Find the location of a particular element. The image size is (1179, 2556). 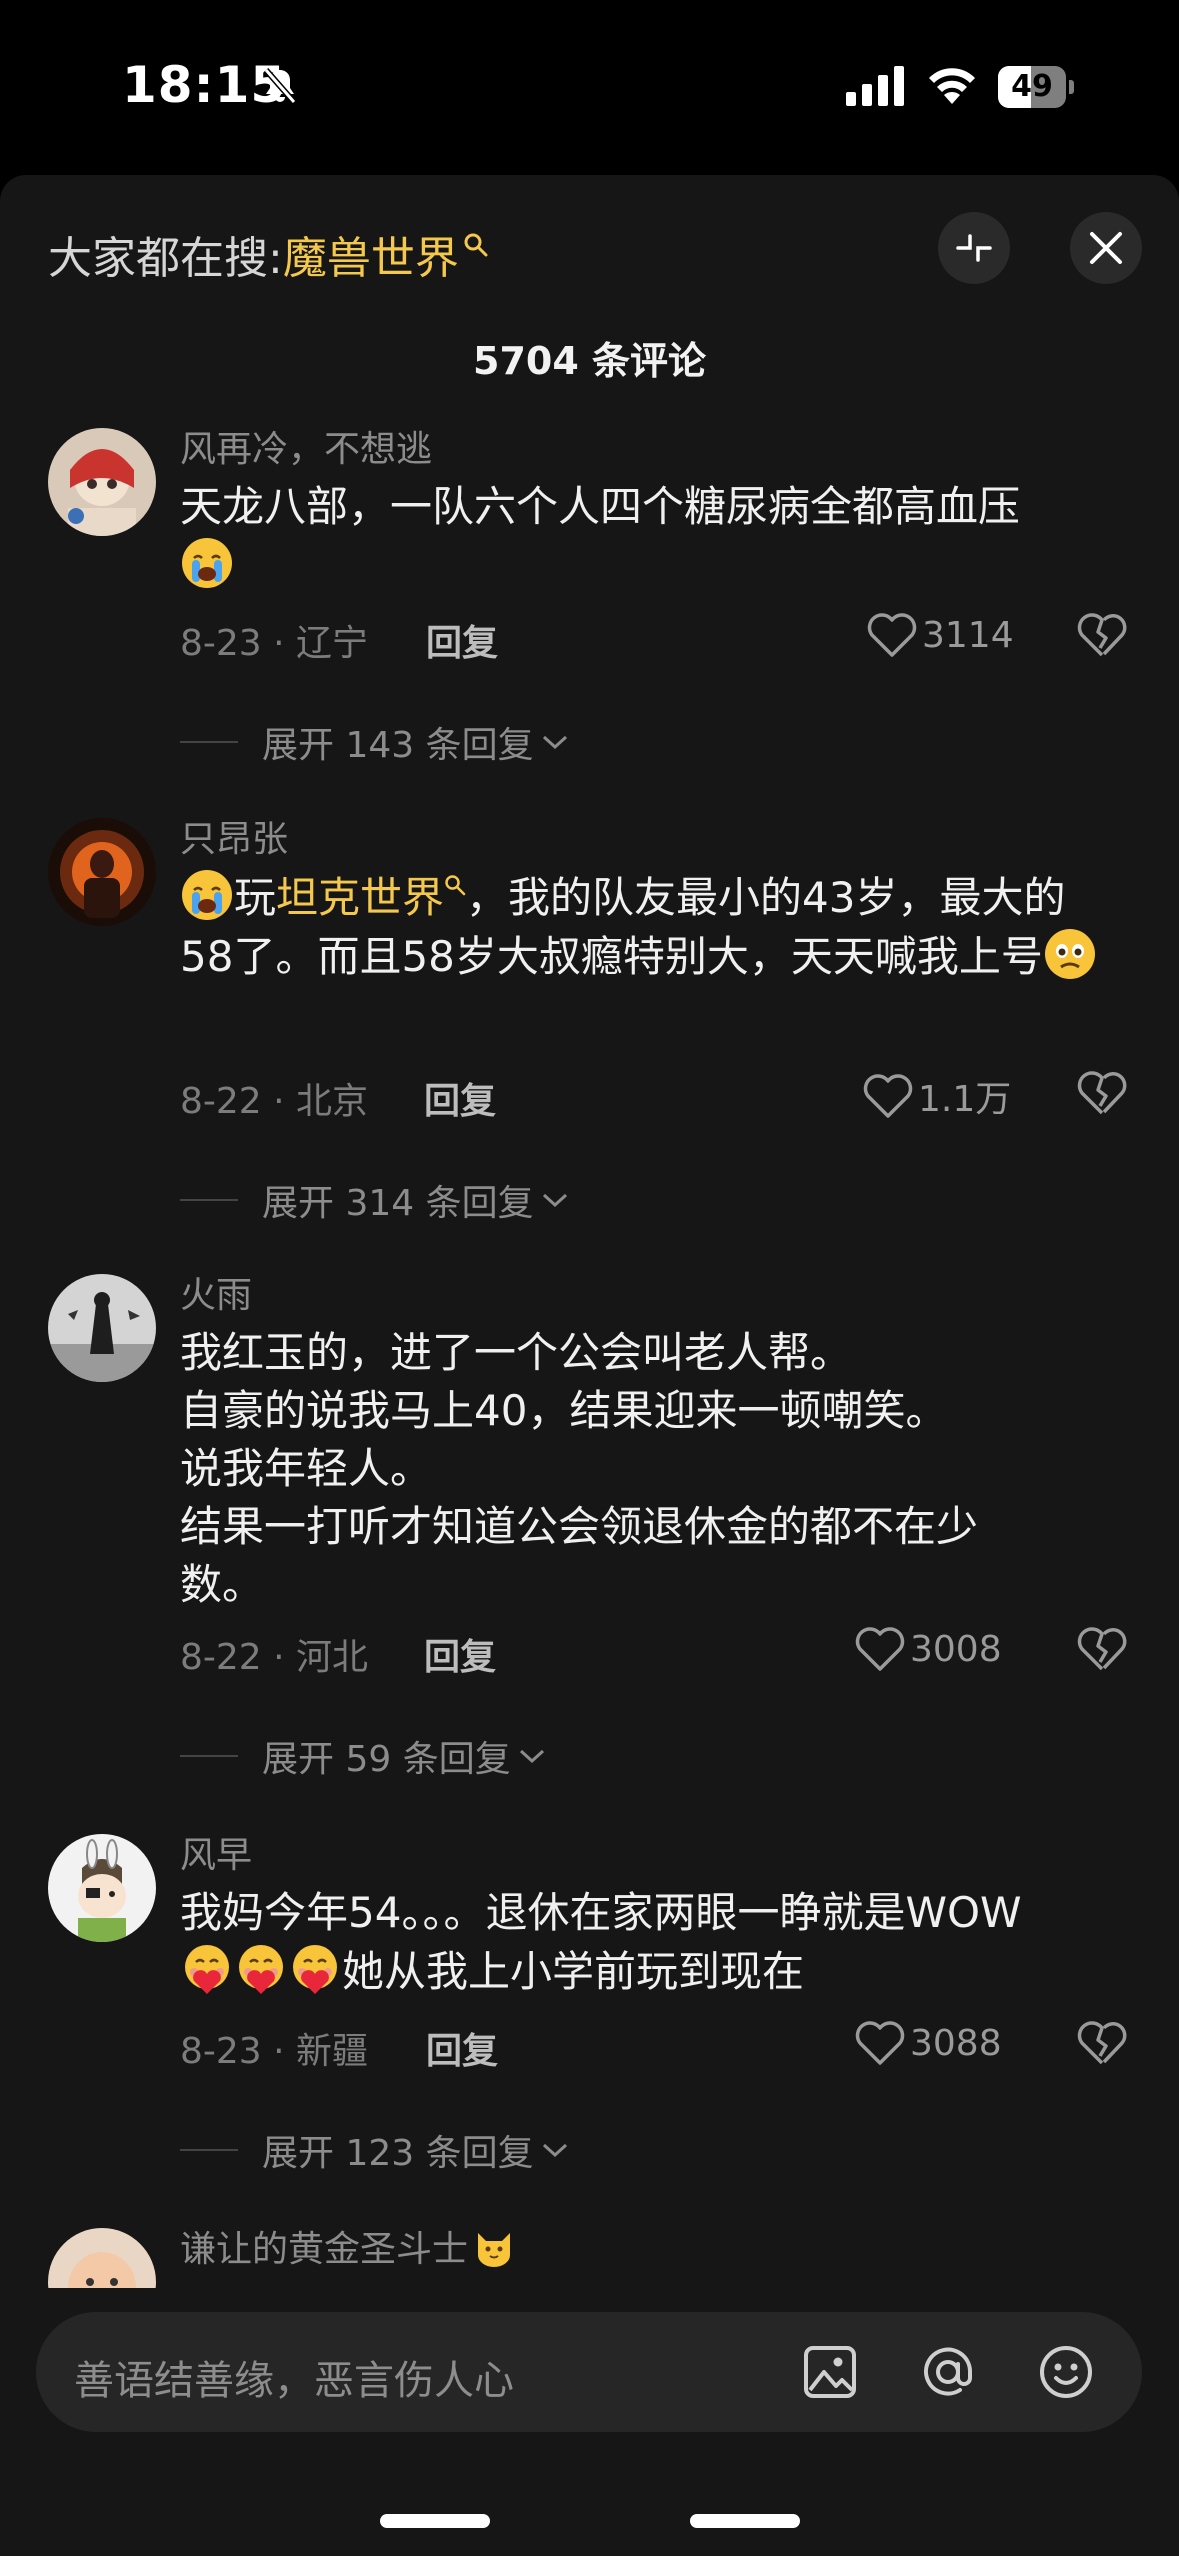

trending-search-keyword: 魔兽世界 is located at coordinates (371, 254).